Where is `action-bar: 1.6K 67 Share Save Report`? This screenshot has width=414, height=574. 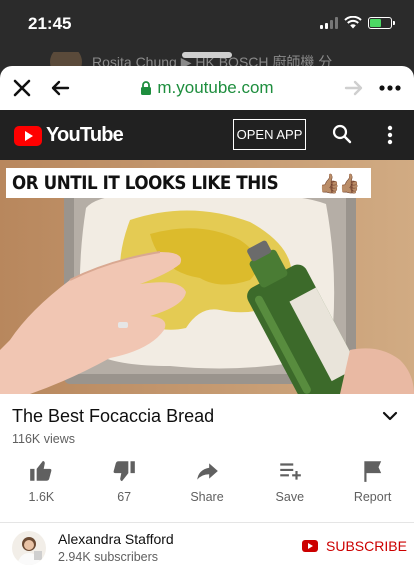
action-bar: 1.6K 67 Share Save Report is located at coordinates (207, 483).